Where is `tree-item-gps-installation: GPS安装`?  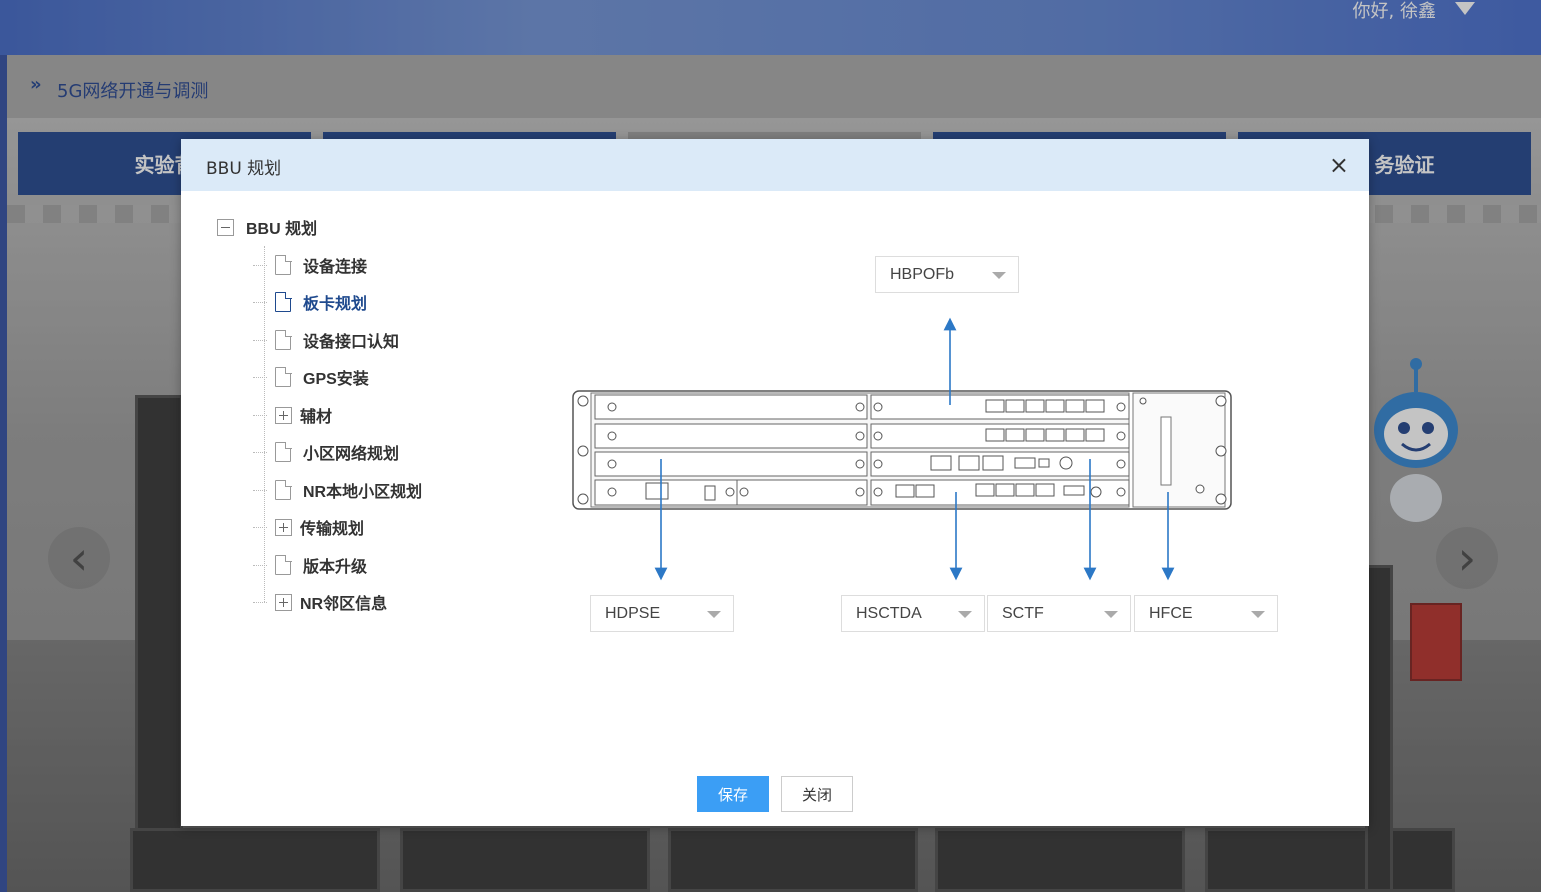 tree-item-gps-installation: GPS安装 is located at coordinates (311, 377).